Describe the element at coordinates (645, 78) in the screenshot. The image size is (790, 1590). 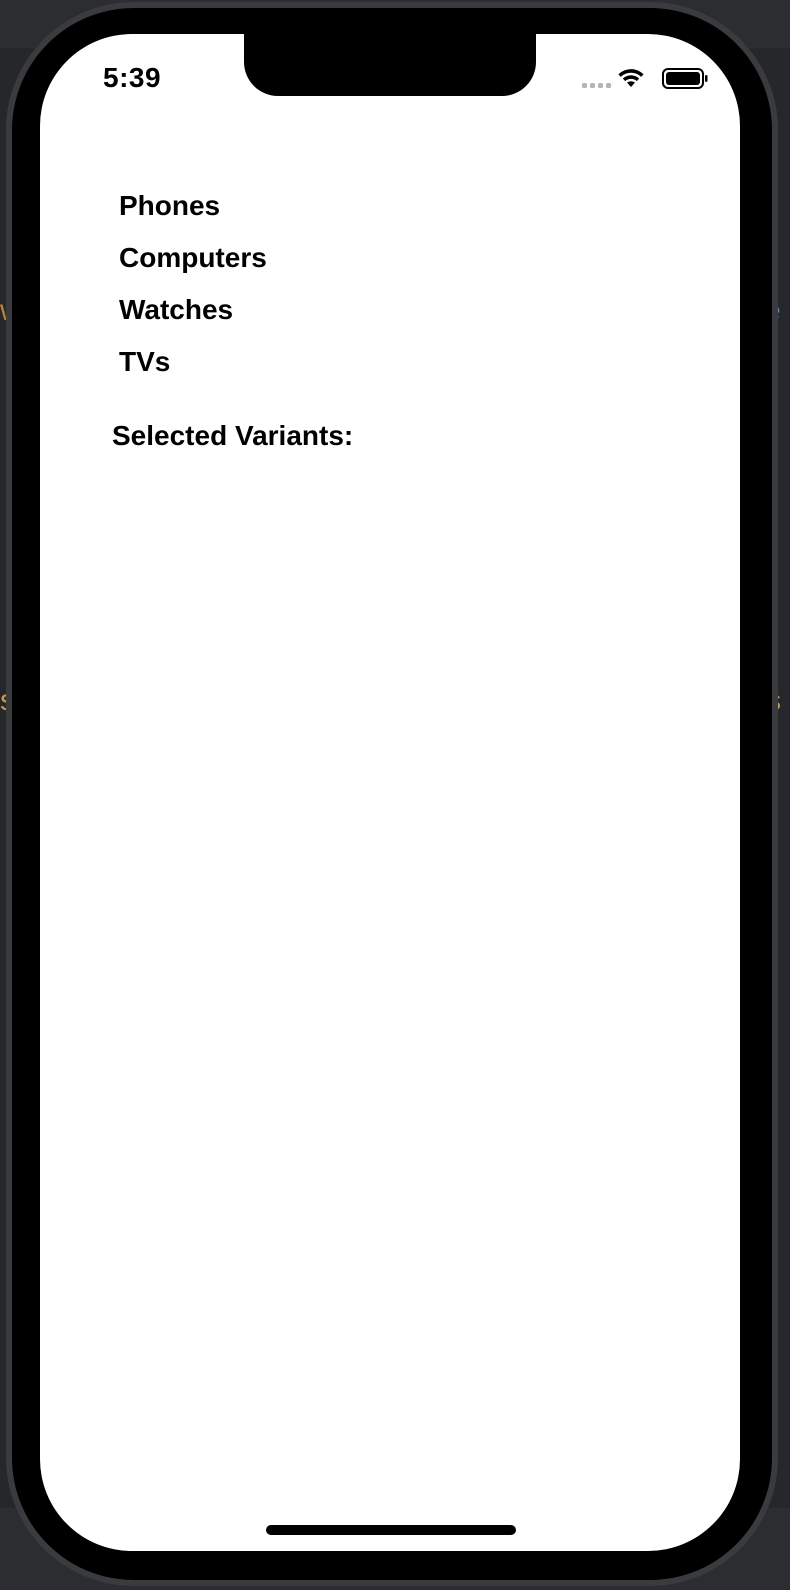
I see `status-bar-icons` at that location.